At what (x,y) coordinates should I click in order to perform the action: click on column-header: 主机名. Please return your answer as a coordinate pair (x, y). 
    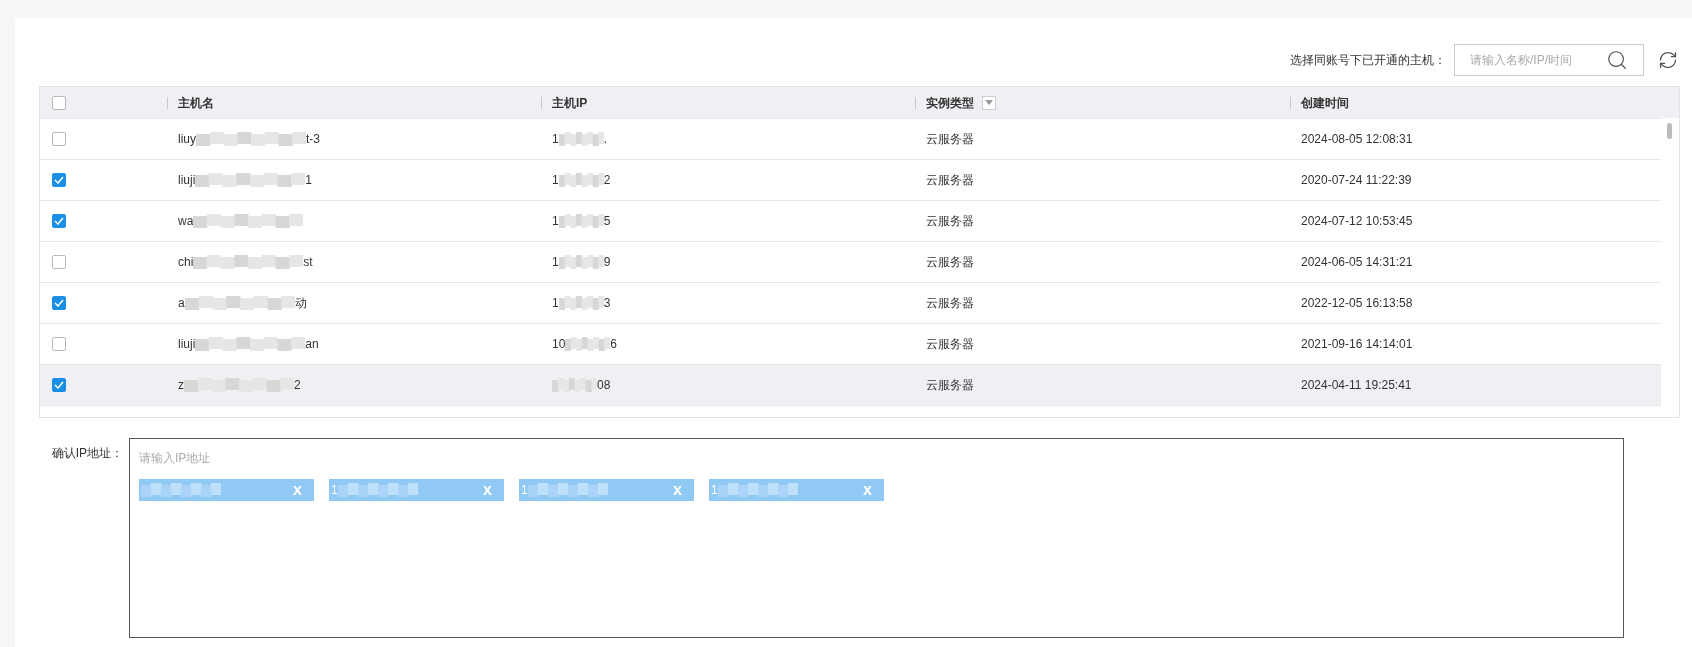
    Looking at the image, I should click on (196, 102).